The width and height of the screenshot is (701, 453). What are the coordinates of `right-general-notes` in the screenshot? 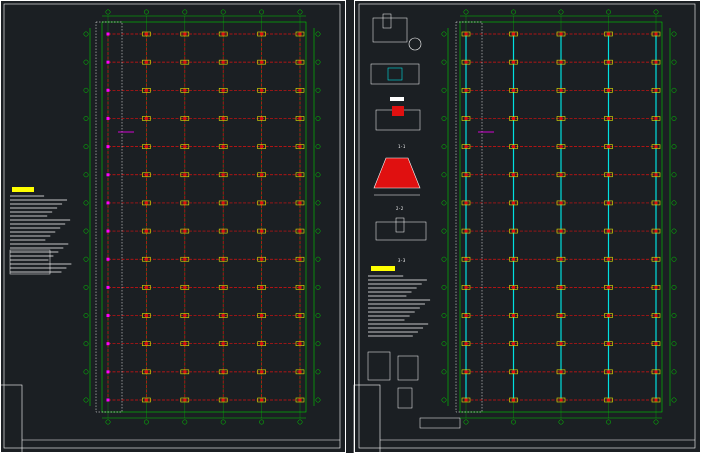 It's located at (399, 306).